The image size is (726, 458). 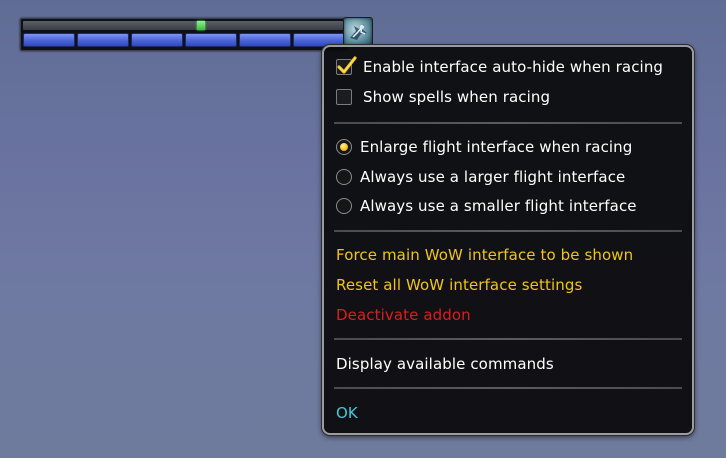 What do you see at coordinates (513, 67) in the screenshot?
I see `checkbox-auto-hide-label: Enable interface auto-hide when racing` at bounding box center [513, 67].